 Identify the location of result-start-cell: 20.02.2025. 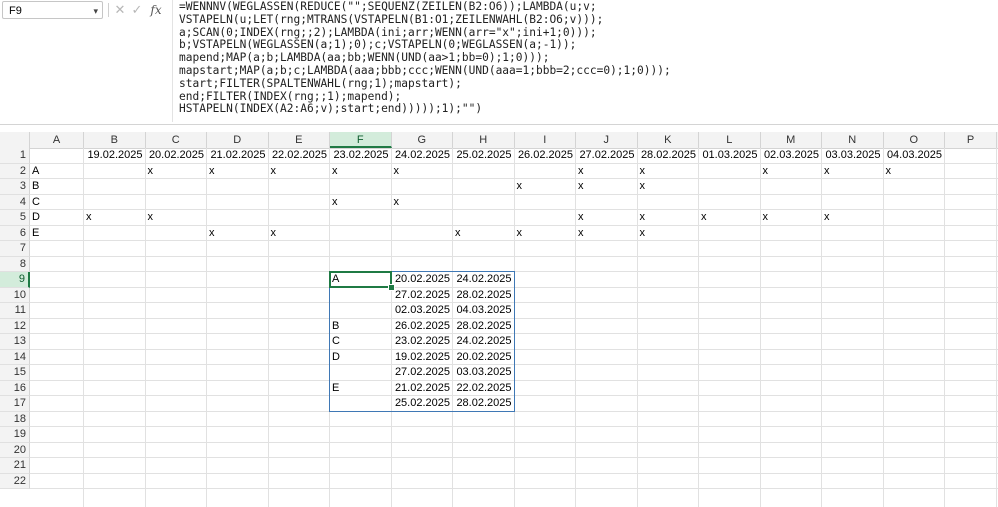
(421, 280).